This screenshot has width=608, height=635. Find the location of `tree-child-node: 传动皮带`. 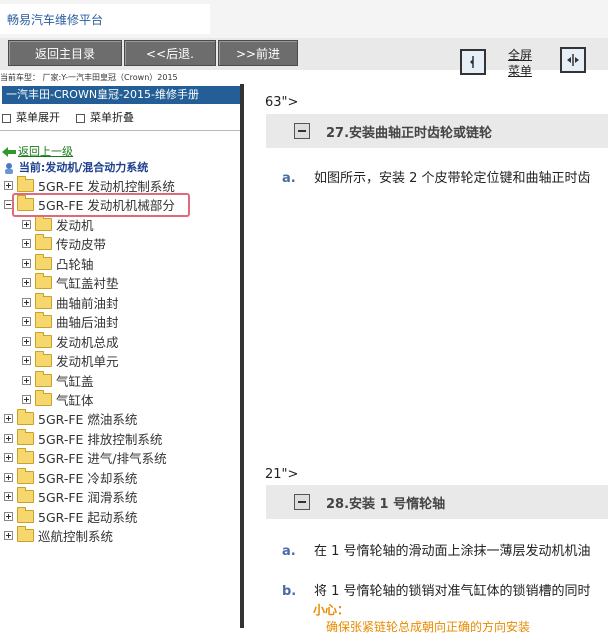

tree-child-node: 传动皮带 is located at coordinates (64, 243).